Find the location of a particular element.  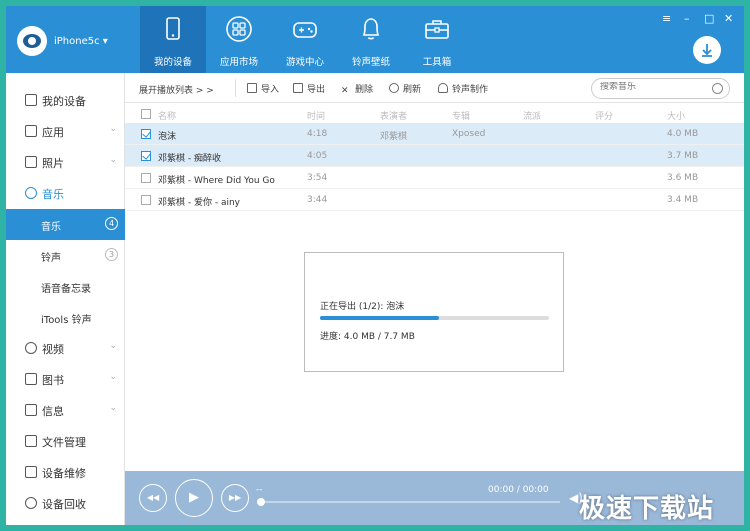

play-button: ▶ is located at coordinates (194, 498).